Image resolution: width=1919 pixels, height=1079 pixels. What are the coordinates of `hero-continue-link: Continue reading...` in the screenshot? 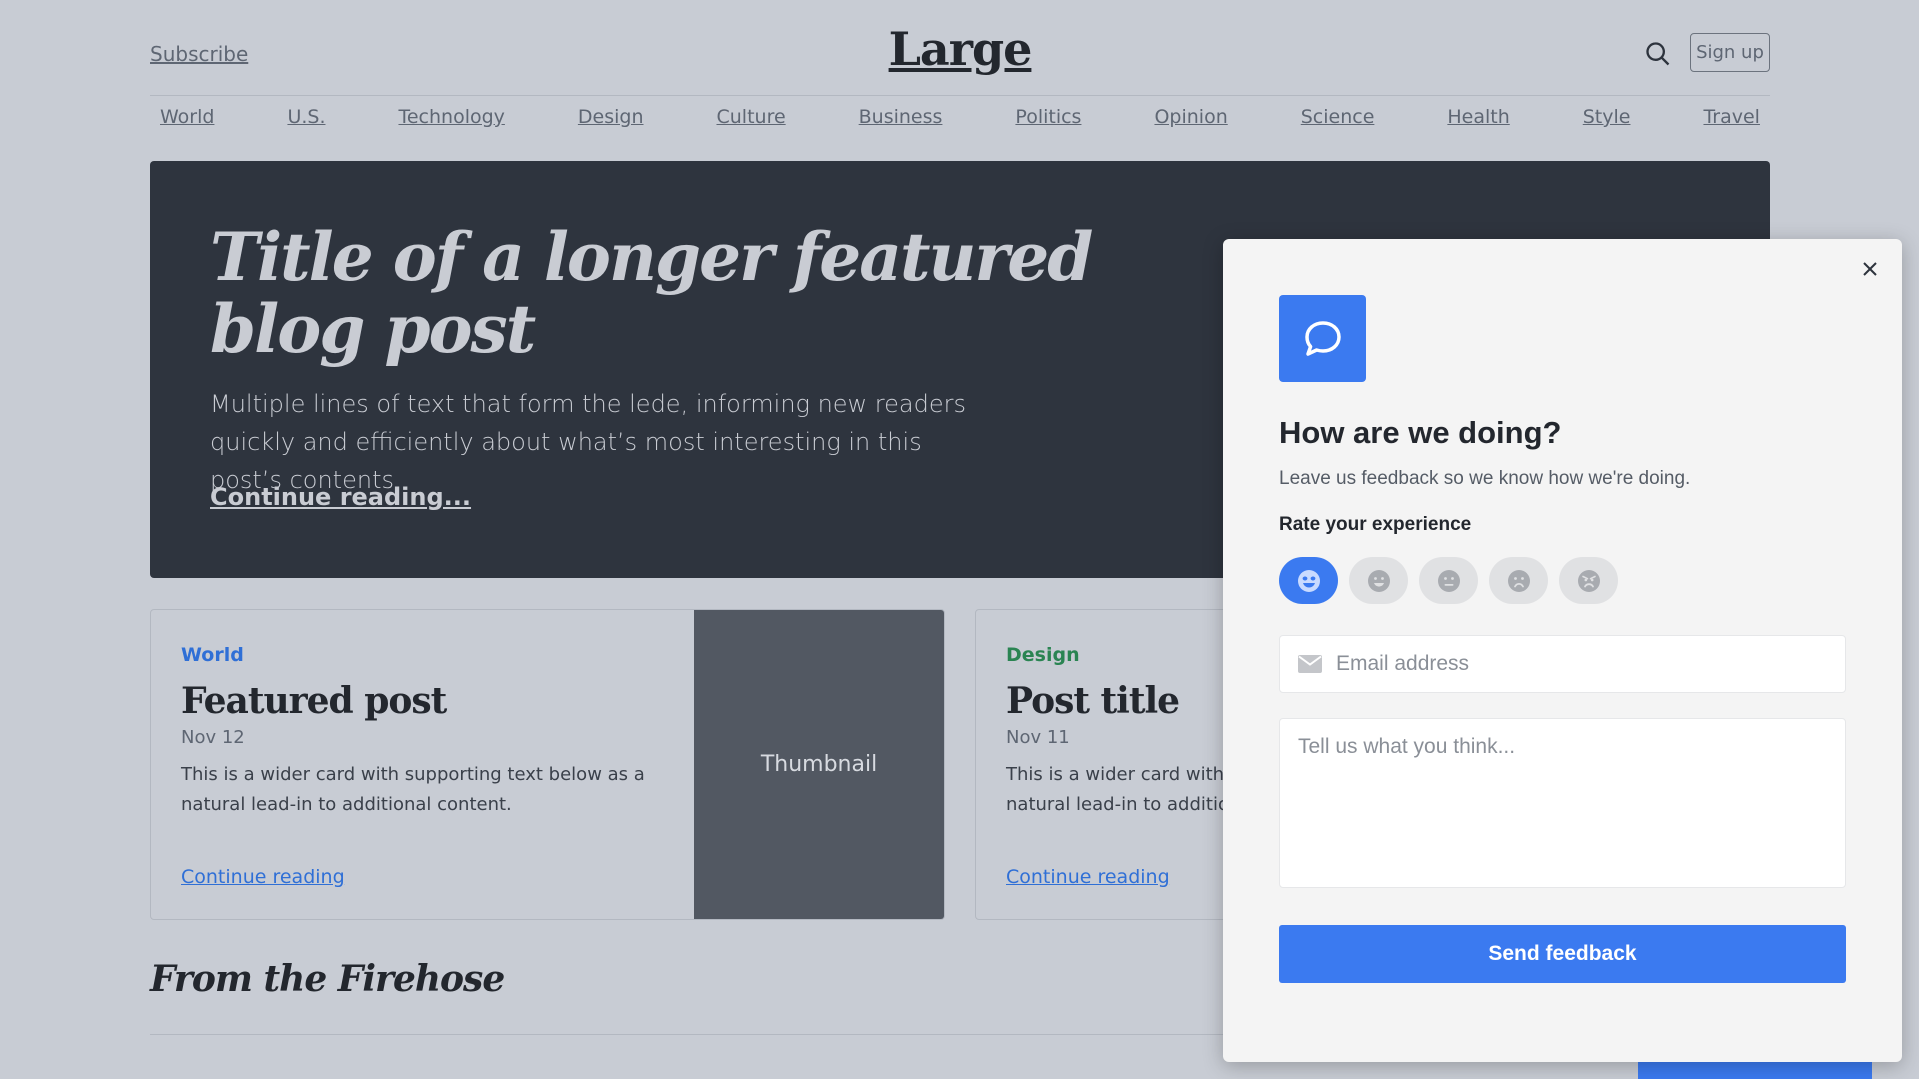 It's located at (340, 497).